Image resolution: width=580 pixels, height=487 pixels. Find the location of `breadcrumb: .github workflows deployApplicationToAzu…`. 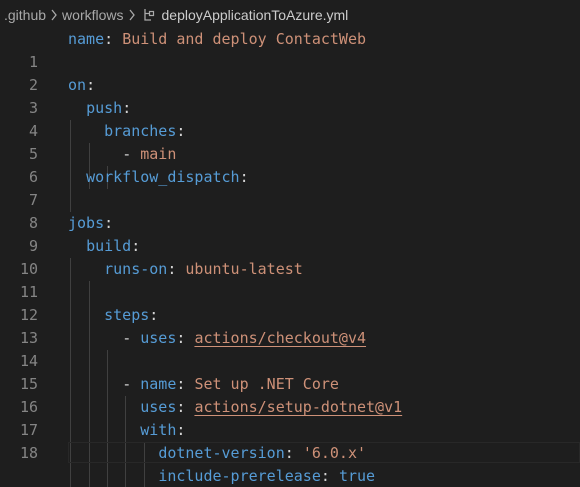

breadcrumb: .github workflows deployApplicationToAzu… is located at coordinates (290, 15).